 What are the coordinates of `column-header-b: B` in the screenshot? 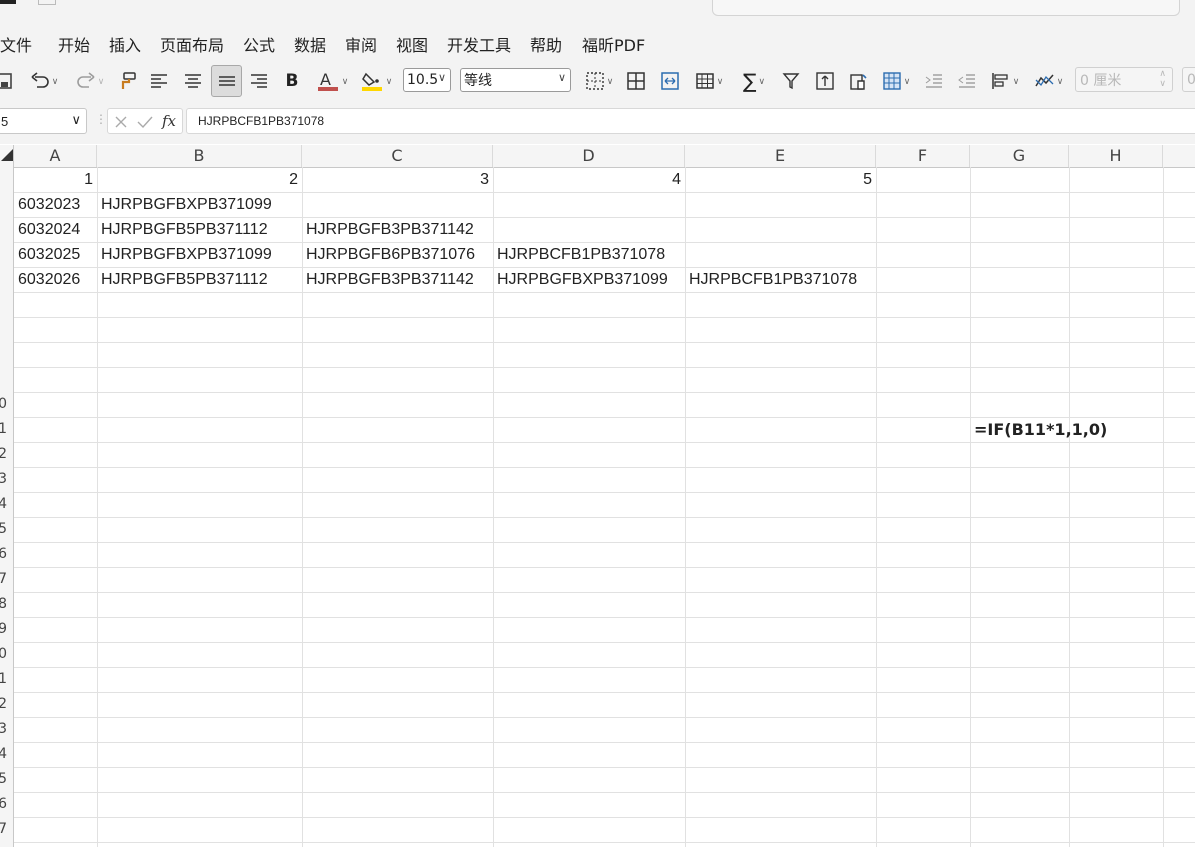 It's located at (199, 156).